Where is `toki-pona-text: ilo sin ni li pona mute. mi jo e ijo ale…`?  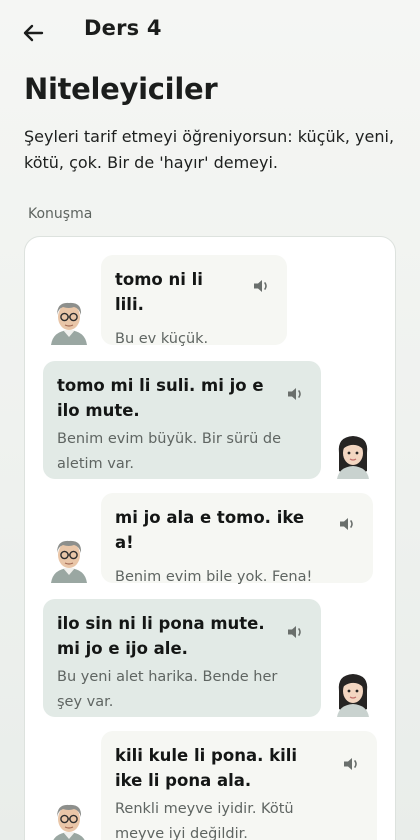 toki-pona-text: ilo sin ni li pona mute. mi jo e ijo ale… is located at coordinates (161, 636).